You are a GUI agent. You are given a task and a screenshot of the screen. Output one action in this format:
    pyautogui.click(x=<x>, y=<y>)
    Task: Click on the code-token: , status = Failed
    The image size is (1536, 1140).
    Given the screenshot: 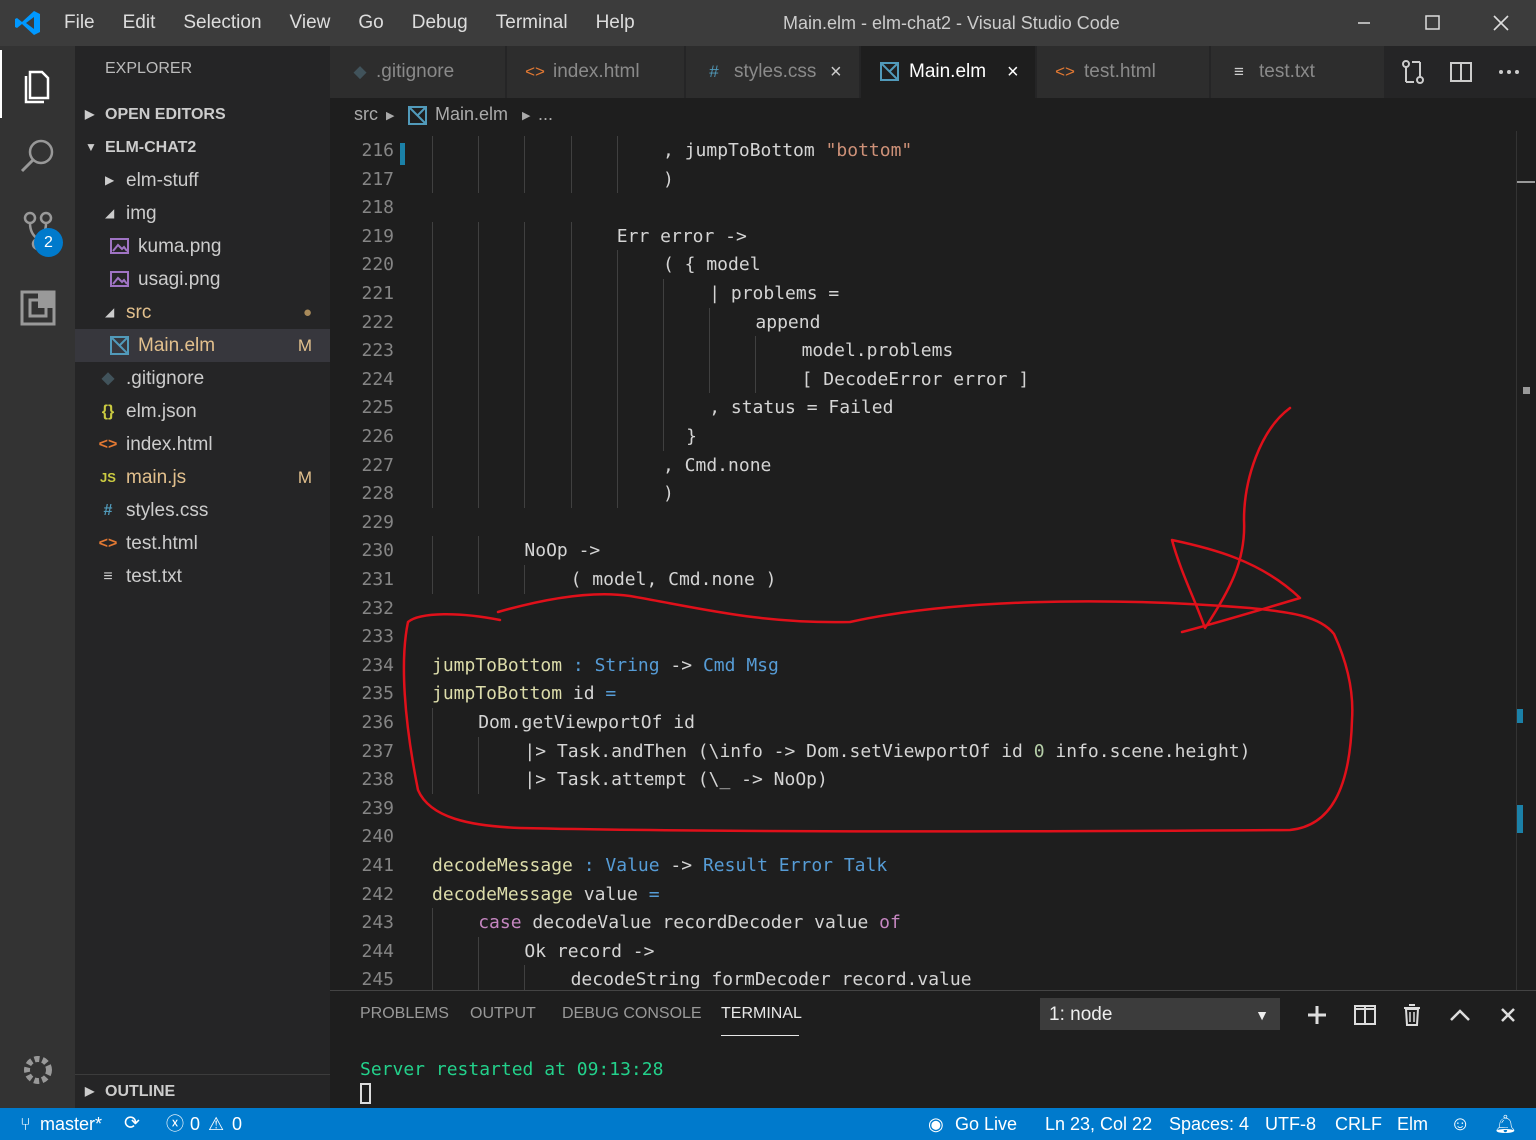 What is the action you would take?
    pyautogui.click(x=801, y=408)
    